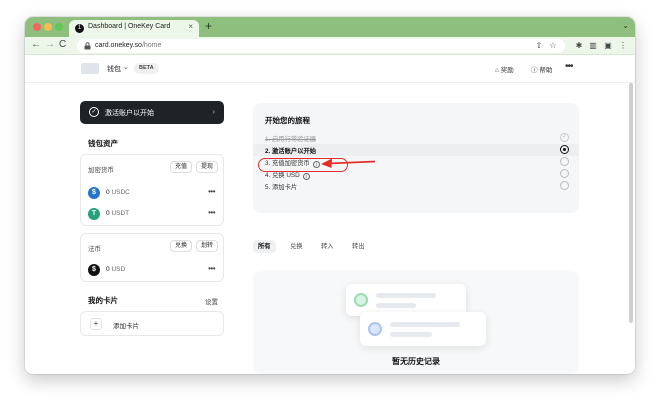 Image resolution: width=660 pixels, height=406 pixels. I want to click on crypto-assets-card: 加密货币 充值 提现 $ 0 USDC ••• T 0 USDT •••, so click(152, 190).